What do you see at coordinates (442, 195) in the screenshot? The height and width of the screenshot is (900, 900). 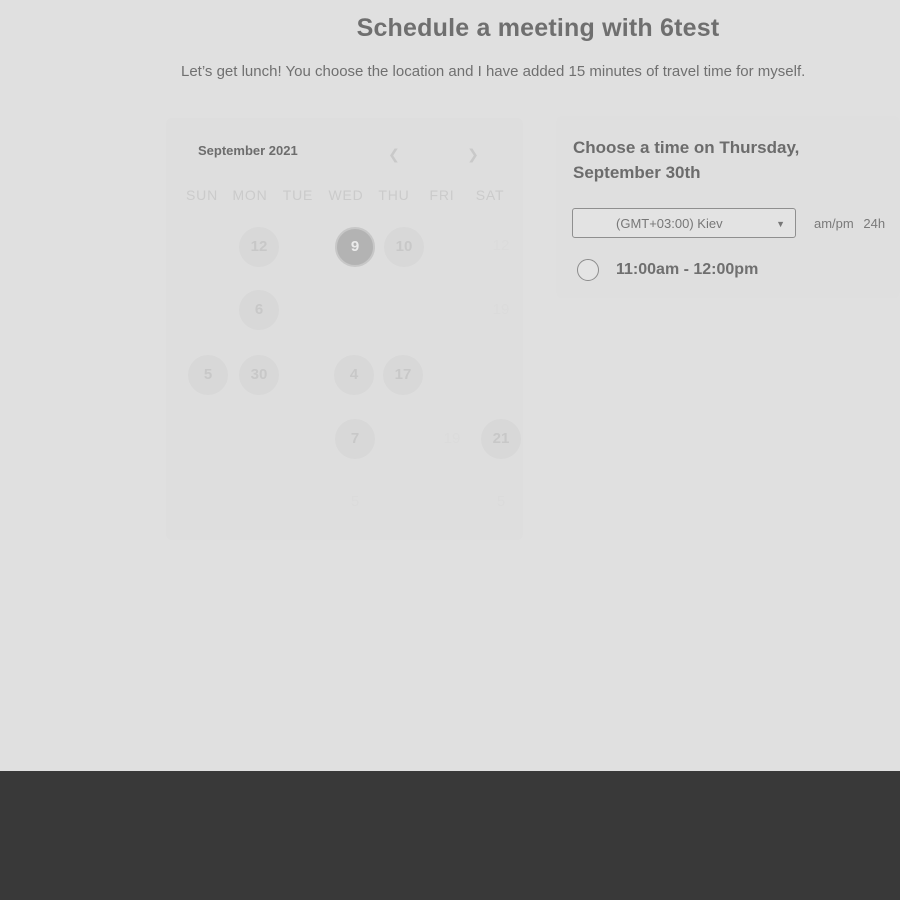 I see `weekday-label: FRI` at bounding box center [442, 195].